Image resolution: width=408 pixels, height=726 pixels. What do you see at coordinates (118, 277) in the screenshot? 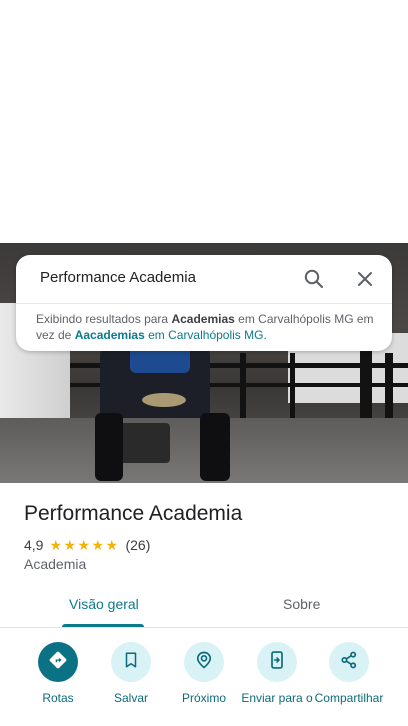
I see `search-query: Performance Academia` at bounding box center [118, 277].